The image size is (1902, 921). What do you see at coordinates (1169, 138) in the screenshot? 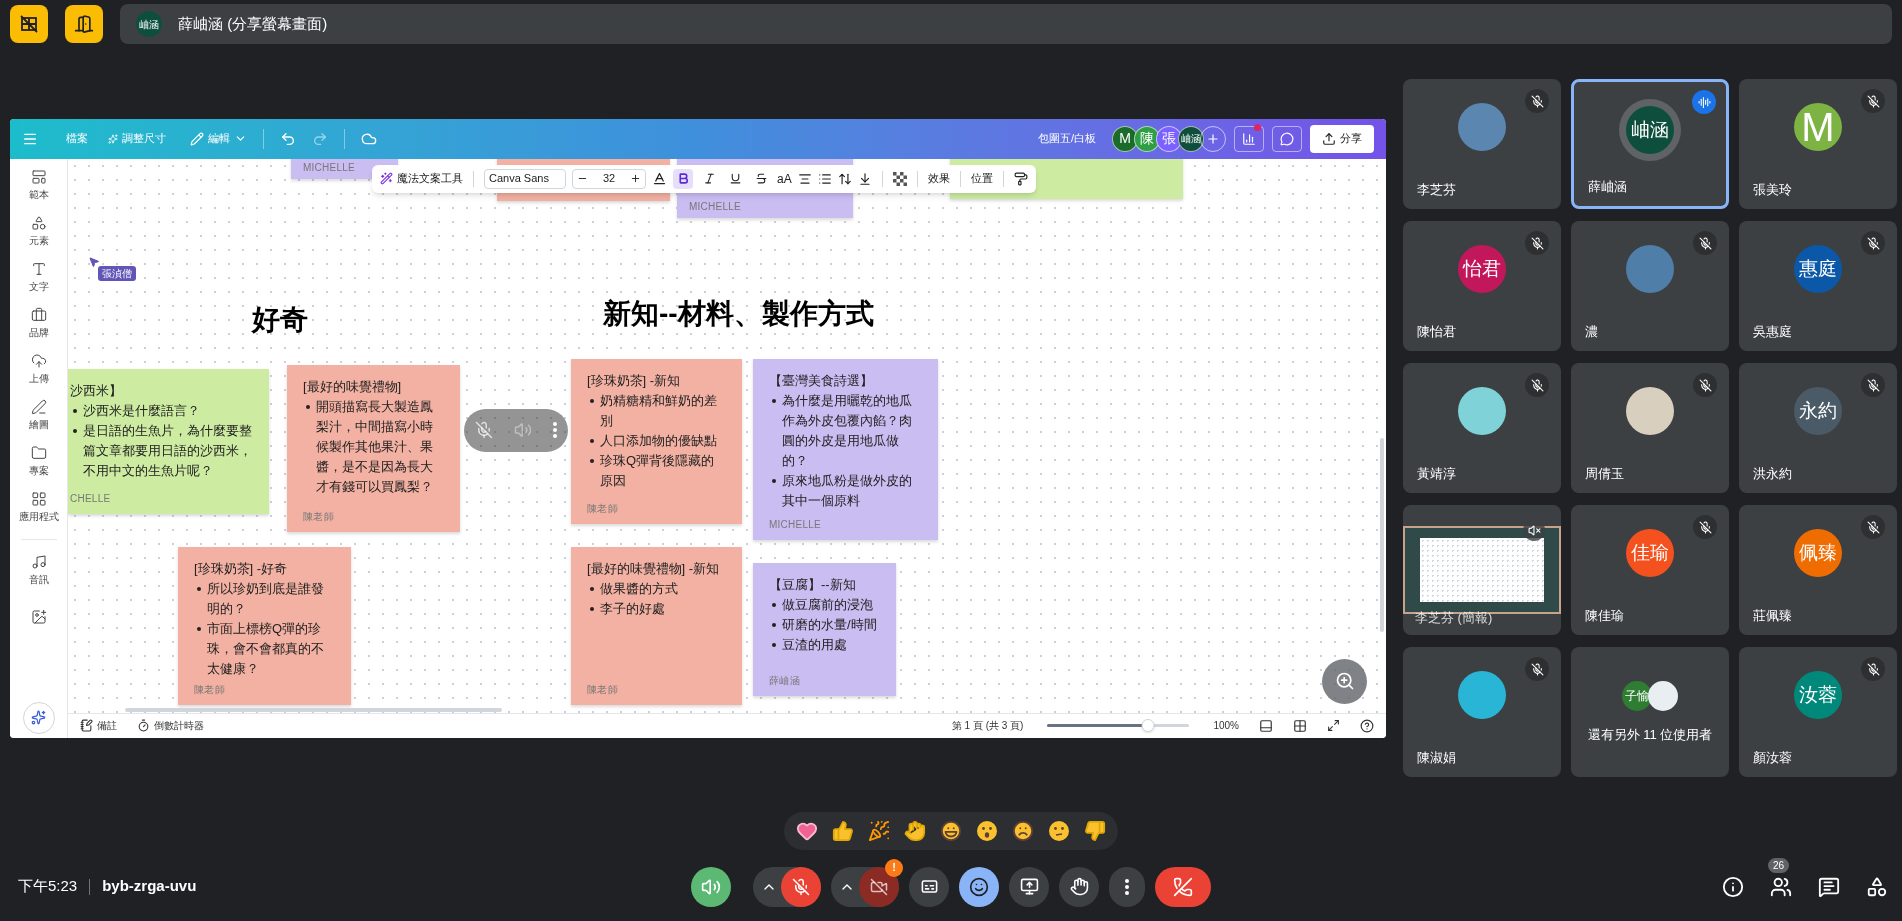
I see `collaborator-avatar: 張` at bounding box center [1169, 138].